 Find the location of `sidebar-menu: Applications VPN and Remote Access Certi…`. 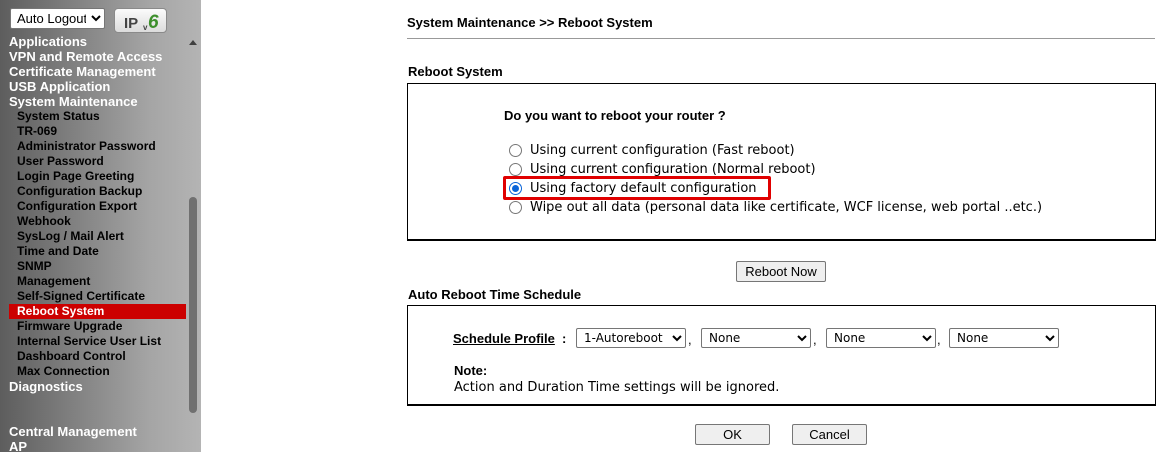

sidebar-menu: Applications VPN and Remote Access Certi… is located at coordinates (93, 243).